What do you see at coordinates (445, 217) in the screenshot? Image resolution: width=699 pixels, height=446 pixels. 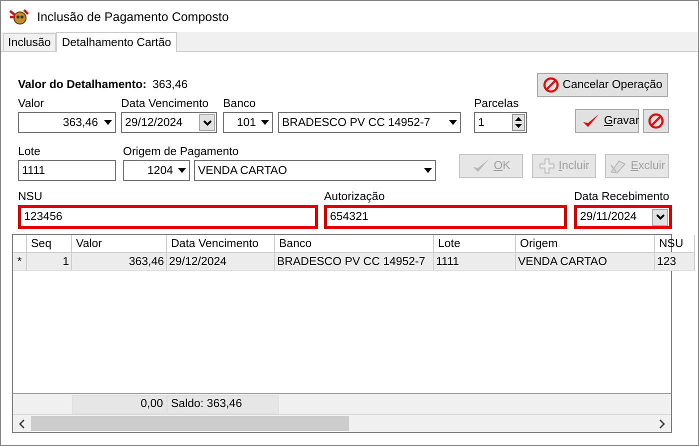 I see `authorization-field: 654321` at bounding box center [445, 217].